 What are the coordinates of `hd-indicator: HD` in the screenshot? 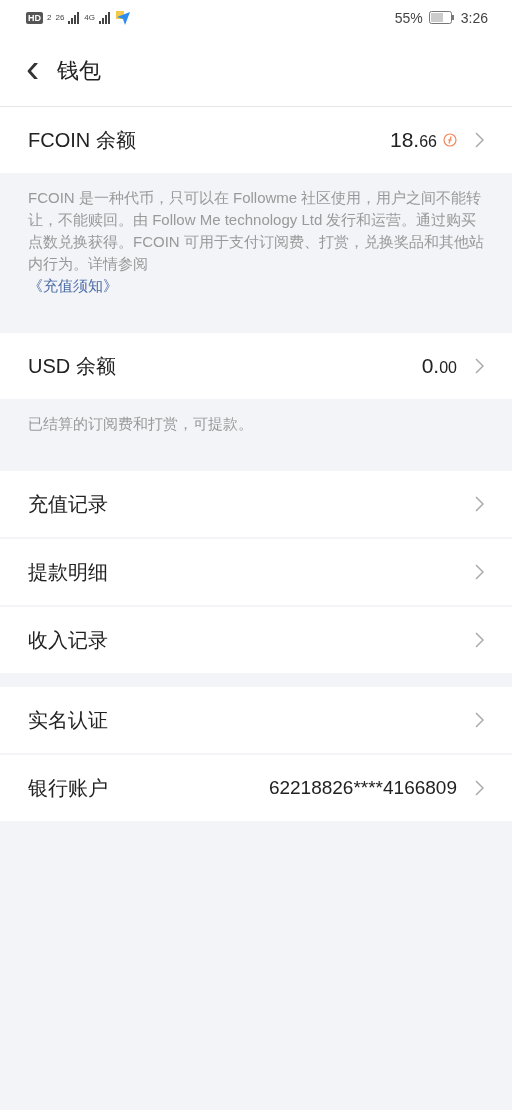 It's located at (34, 17).